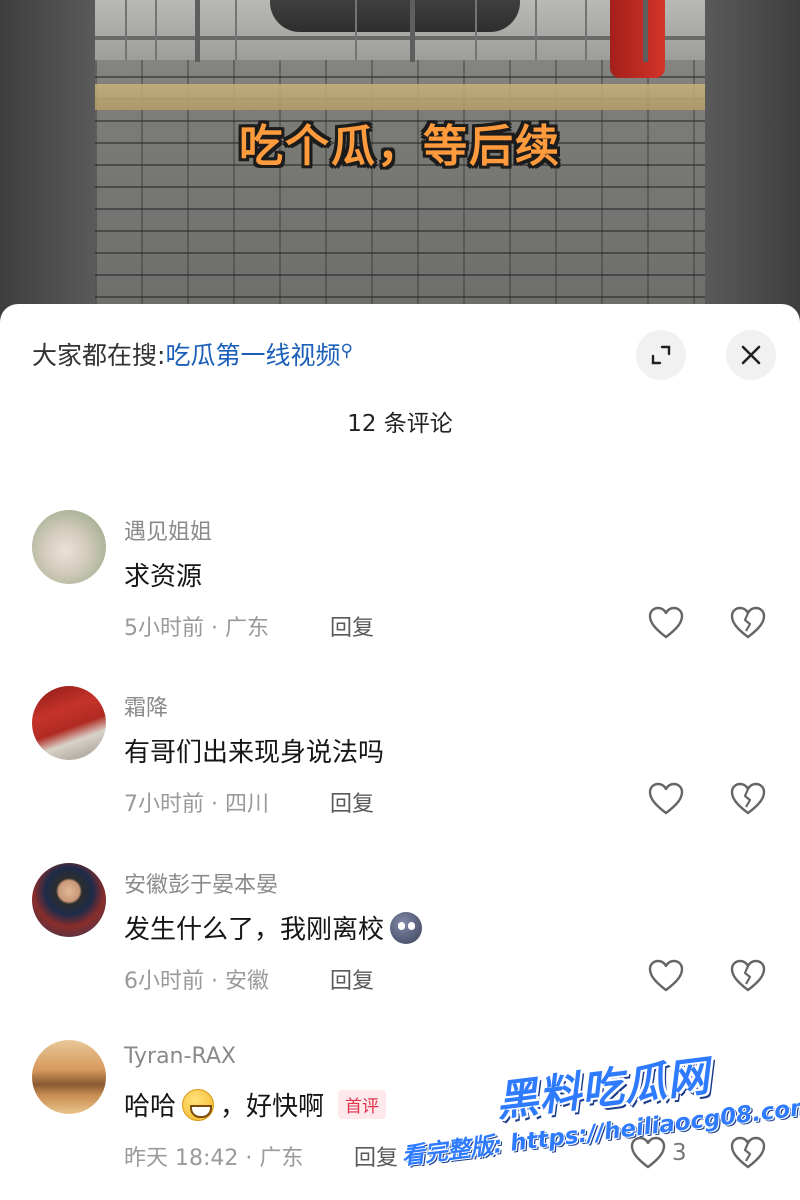 This screenshot has height=1200, width=800. What do you see at coordinates (272, 1107) in the screenshot?
I see `comment-body-rest: ，好快啊` at bounding box center [272, 1107].